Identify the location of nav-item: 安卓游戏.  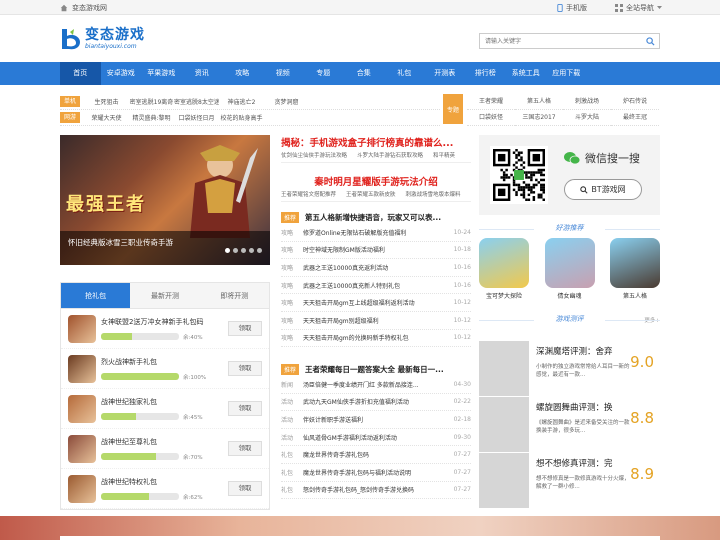
(121, 73).